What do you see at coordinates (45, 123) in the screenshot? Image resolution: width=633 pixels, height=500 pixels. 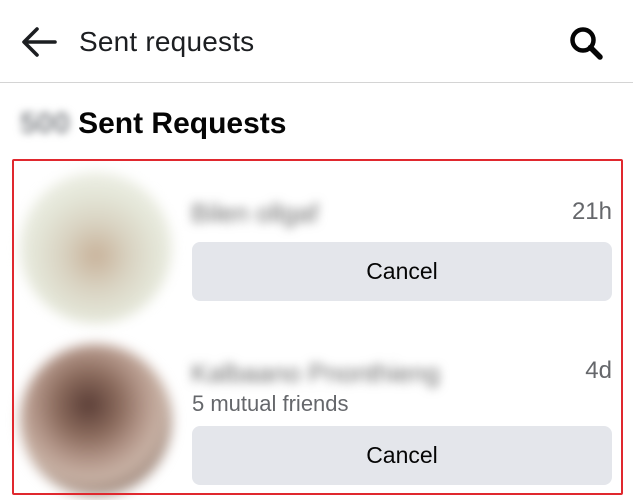 I see `request-count: 500` at bounding box center [45, 123].